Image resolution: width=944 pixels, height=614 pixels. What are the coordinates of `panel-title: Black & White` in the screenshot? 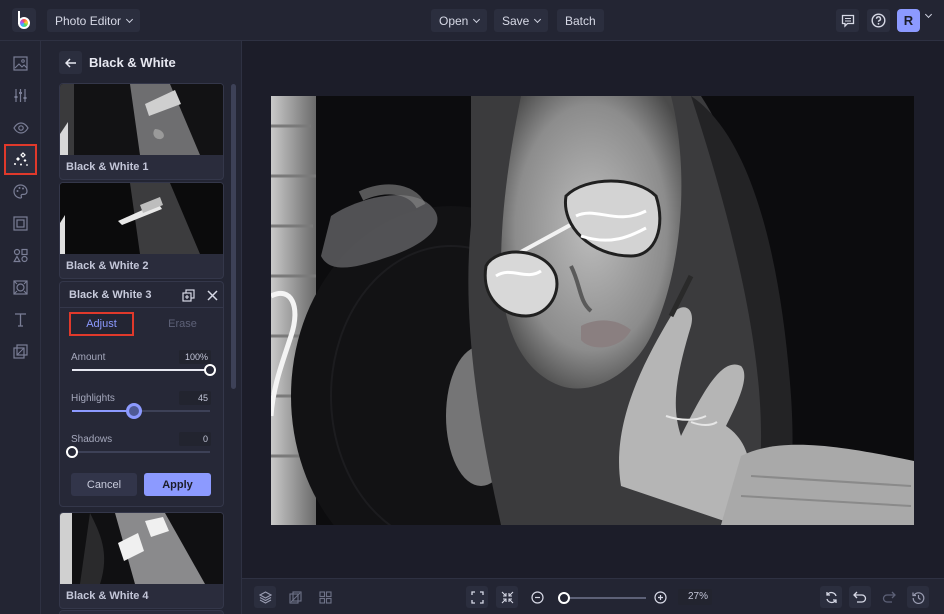 It's located at (132, 62).